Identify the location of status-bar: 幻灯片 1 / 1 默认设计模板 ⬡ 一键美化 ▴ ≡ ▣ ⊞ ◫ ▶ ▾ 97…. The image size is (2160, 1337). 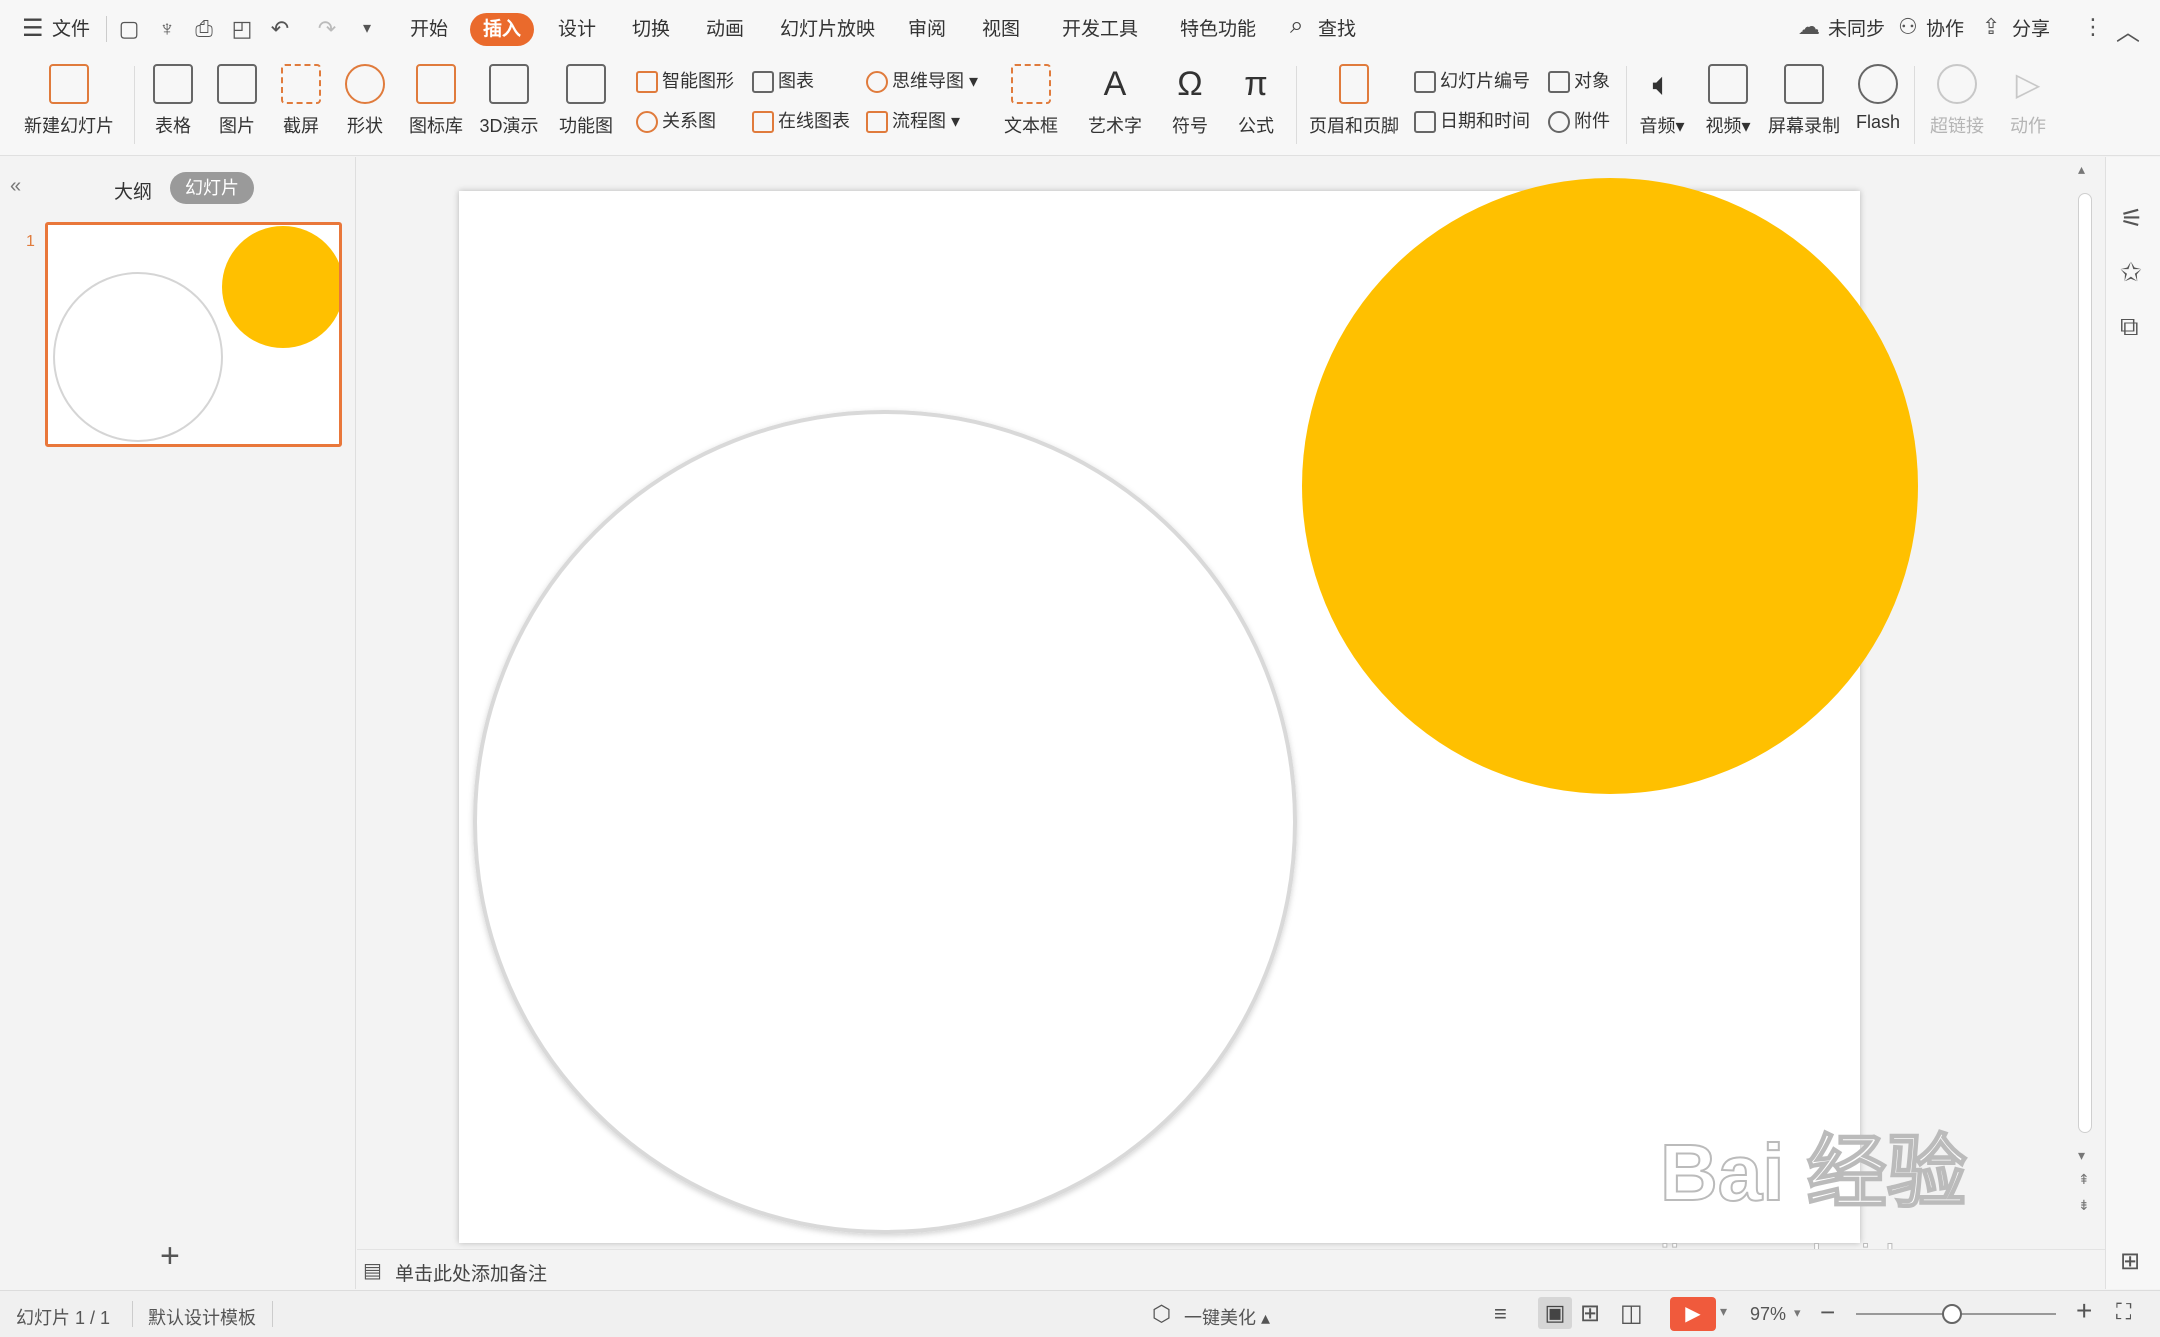
(1080, 1313).